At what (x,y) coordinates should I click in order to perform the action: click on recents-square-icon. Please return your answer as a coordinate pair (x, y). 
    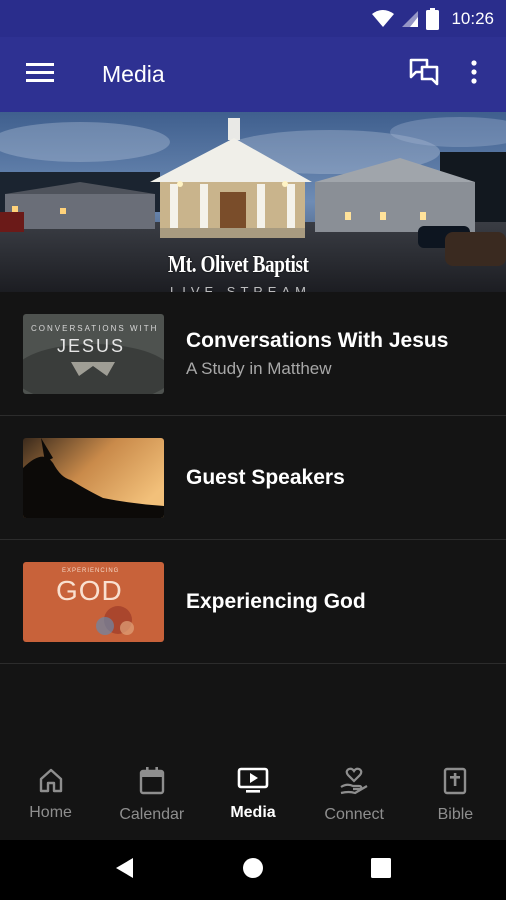
    Looking at the image, I should click on (381, 870).